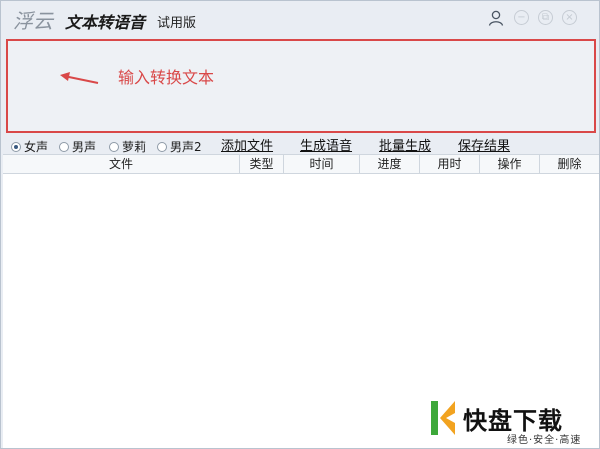 The image size is (600, 449). I want to click on add-file-button: 添加文件, so click(247, 144).